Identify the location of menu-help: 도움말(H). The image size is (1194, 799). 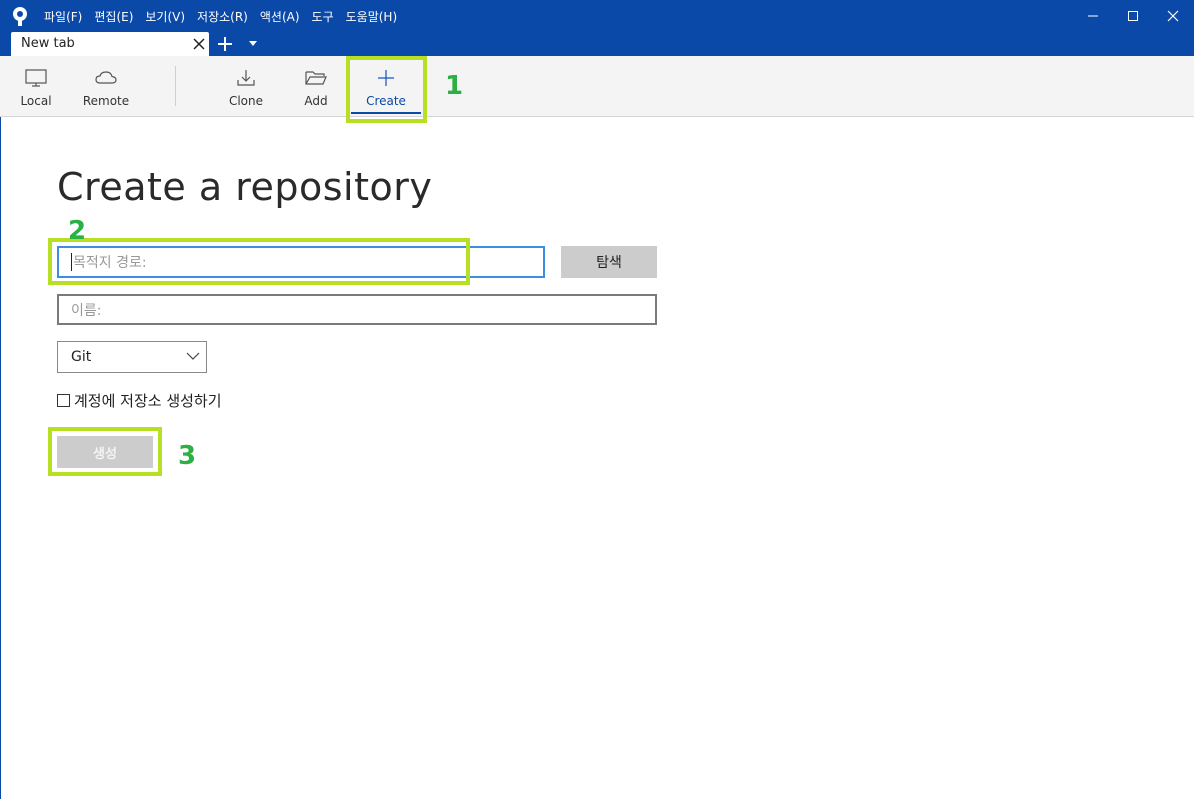
(372, 16).